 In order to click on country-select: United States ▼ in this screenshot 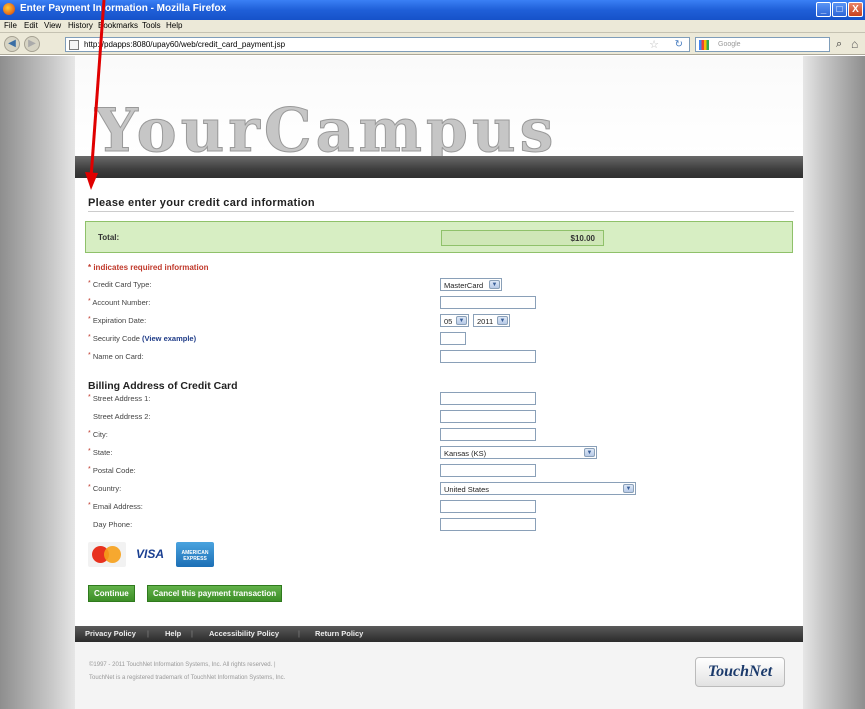, I will do `click(538, 488)`.